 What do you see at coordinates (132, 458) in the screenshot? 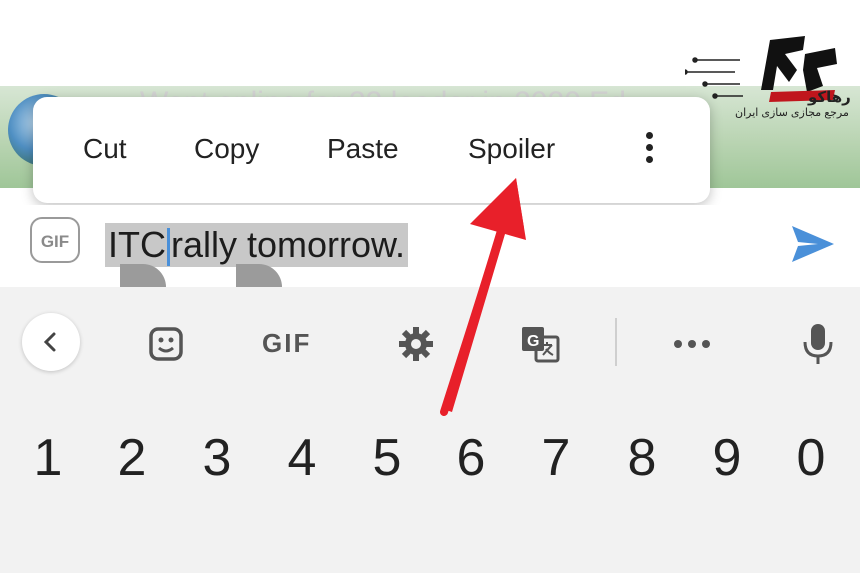
I see `key-2: 2` at bounding box center [132, 458].